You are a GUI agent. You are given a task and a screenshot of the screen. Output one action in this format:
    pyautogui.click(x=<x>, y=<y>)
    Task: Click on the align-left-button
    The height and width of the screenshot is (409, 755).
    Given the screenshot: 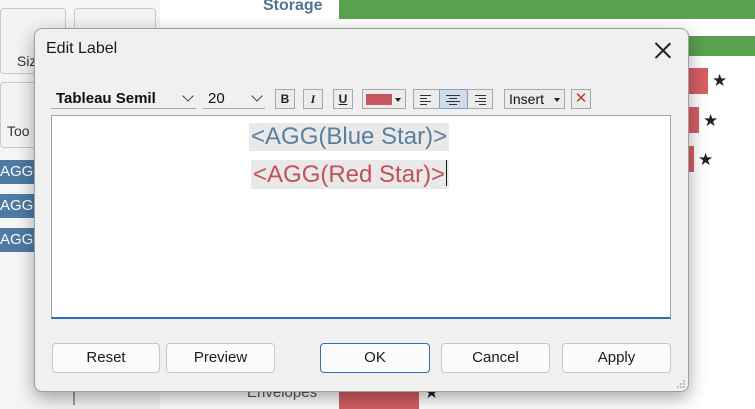 What is the action you would take?
    pyautogui.click(x=427, y=99)
    